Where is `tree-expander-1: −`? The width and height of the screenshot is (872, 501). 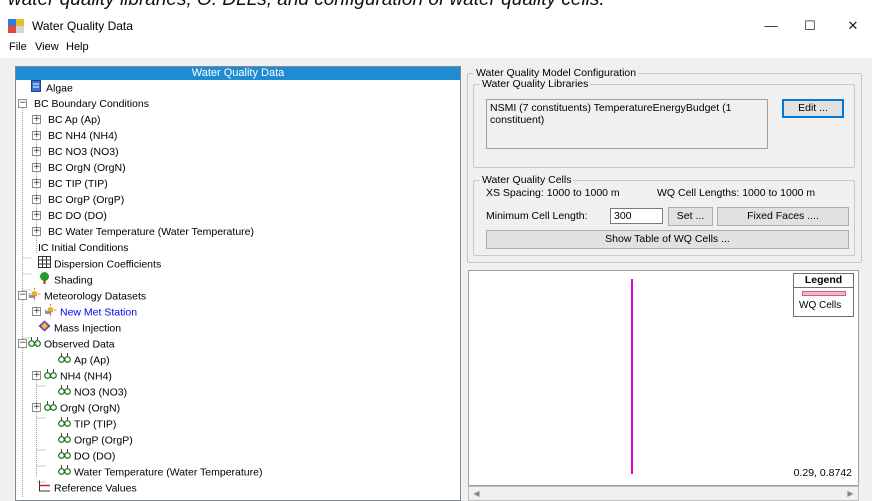
tree-expander-1: − is located at coordinates (22, 103).